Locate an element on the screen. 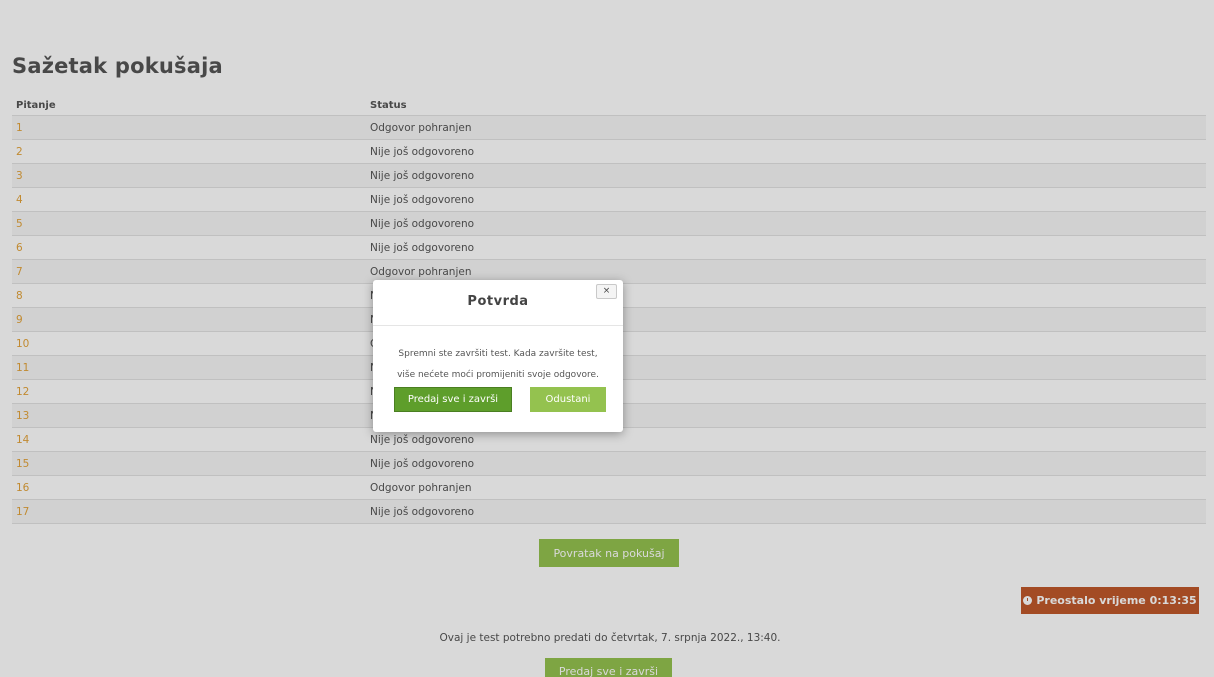  dialog-title: Potvrda is located at coordinates (498, 301).